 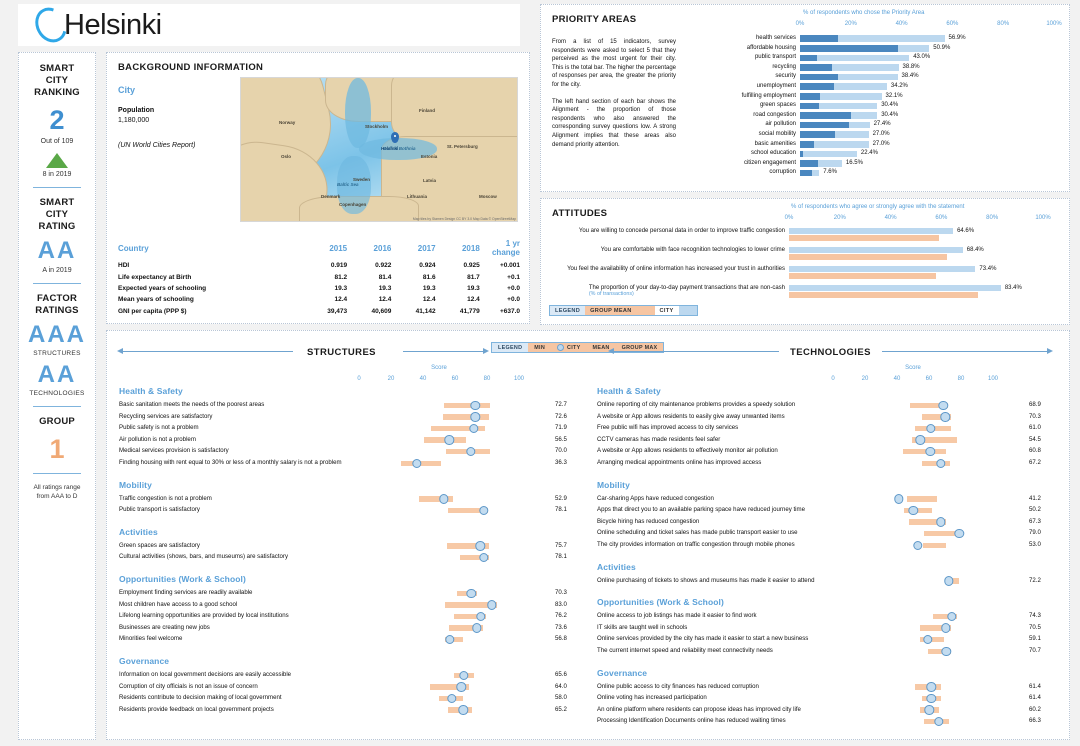 What do you see at coordinates (902, 154) in the screenshot?
I see `priority-row: school education 22.4%` at bounding box center [902, 154].